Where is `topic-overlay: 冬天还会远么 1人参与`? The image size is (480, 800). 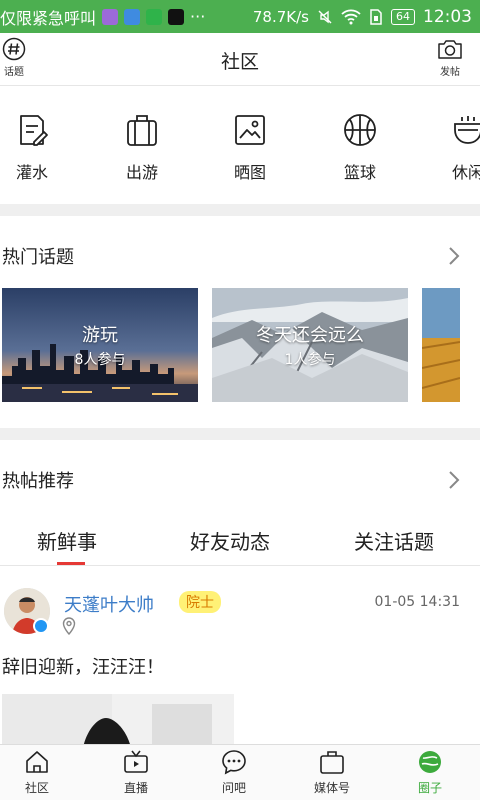 topic-overlay: 冬天还会远么 1人参与 is located at coordinates (310, 345).